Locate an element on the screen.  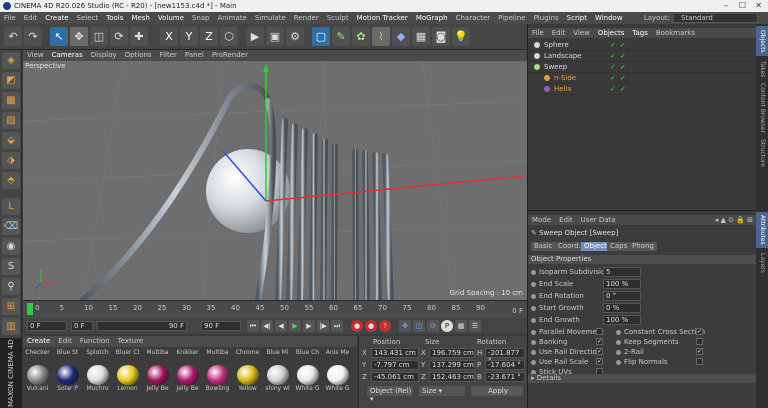
deformer-icon: ⌇ is located at coordinates (381, 36).